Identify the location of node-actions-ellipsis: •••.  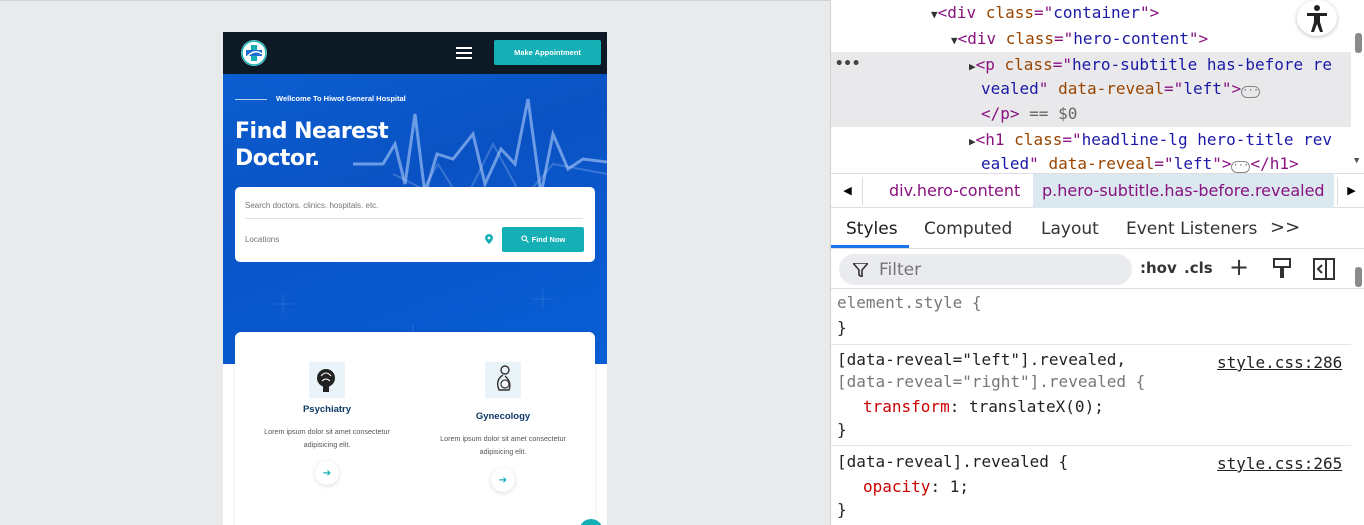
(847, 64).